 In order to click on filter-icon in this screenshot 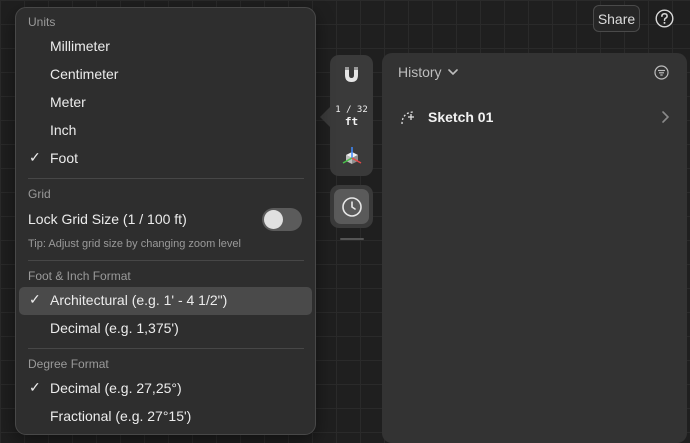, I will do `click(661, 72)`.